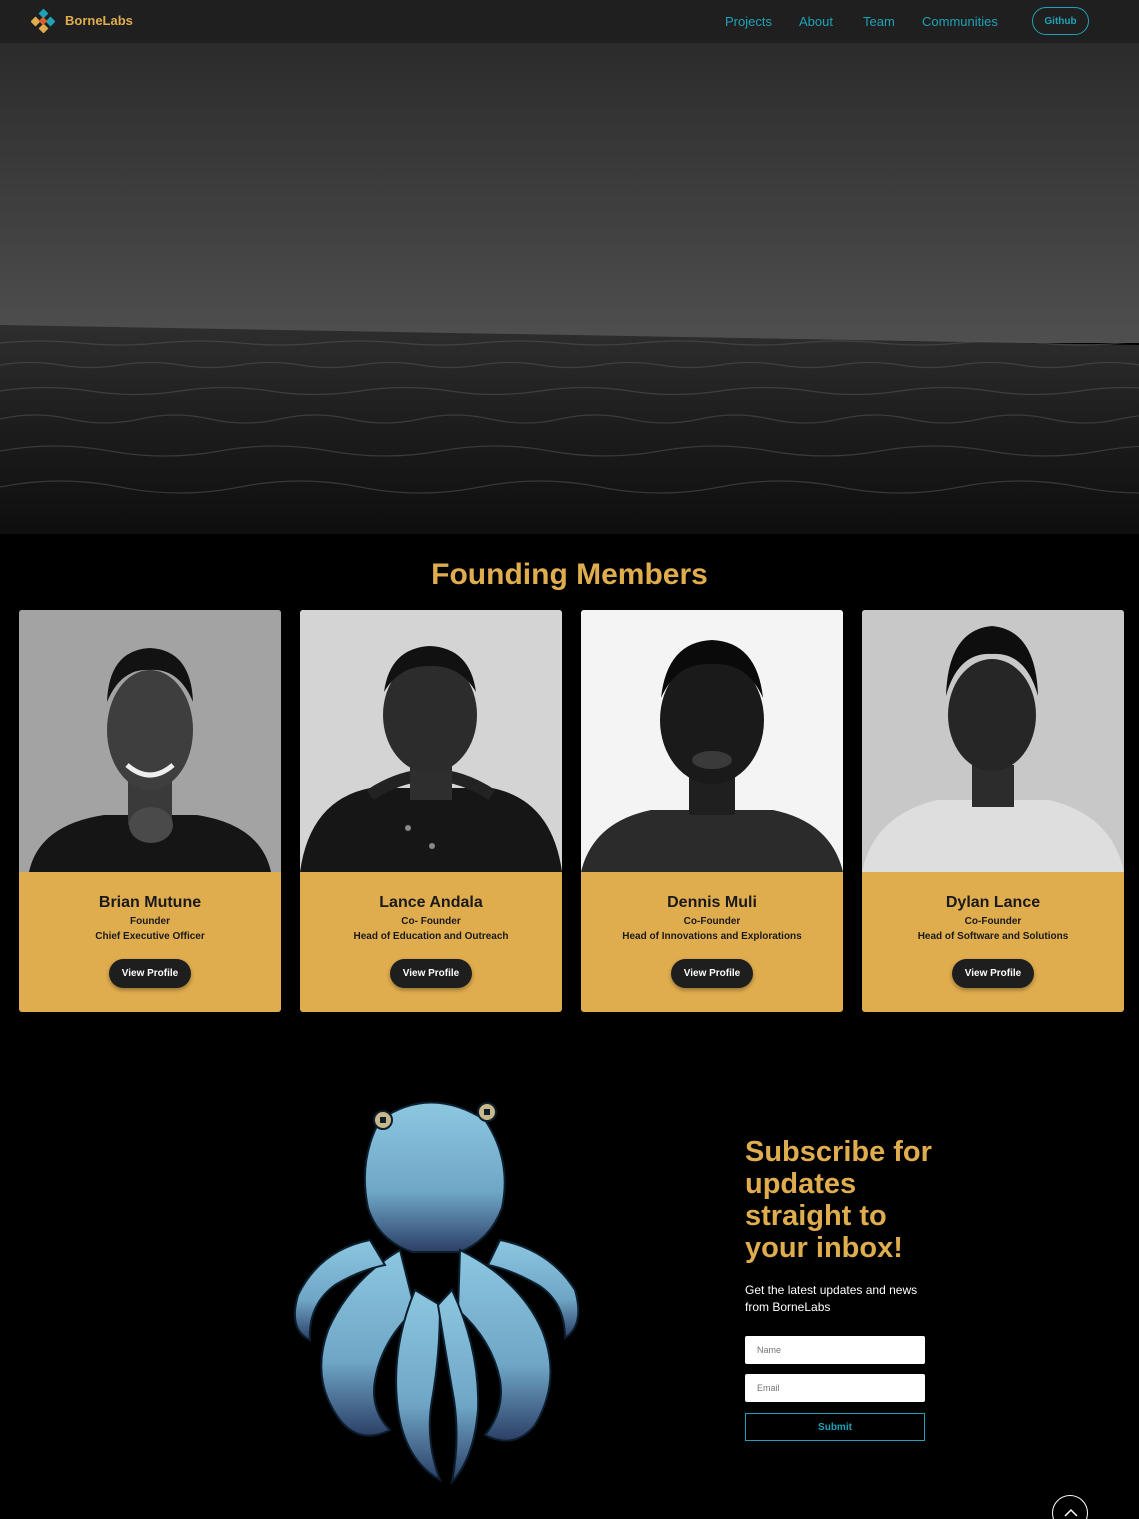 The height and width of the screenshot is (1519, 1139). What do you see at coordinates (150, 921) in the screenshot?
I see `member-role: Founder` at bounding box center [150, 921].